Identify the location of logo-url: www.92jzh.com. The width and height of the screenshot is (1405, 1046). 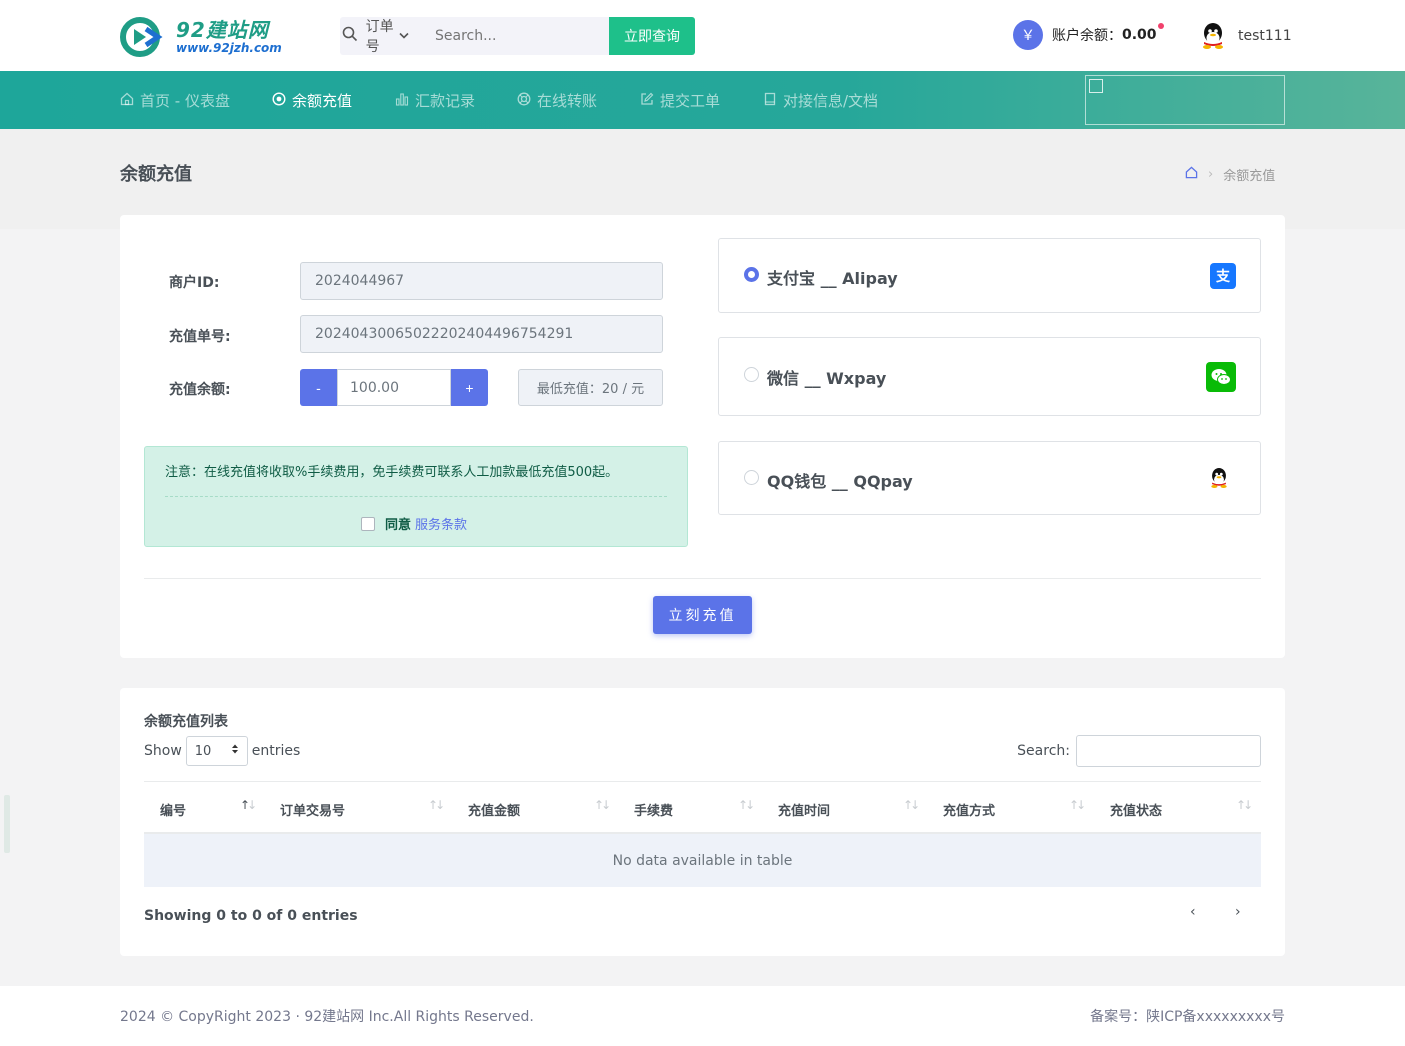
(229, 48).